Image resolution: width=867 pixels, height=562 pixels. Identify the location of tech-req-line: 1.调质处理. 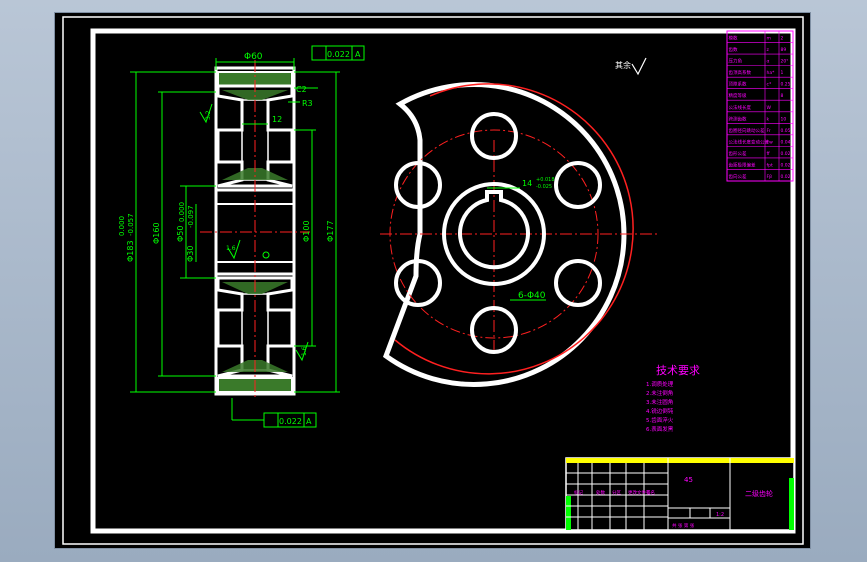
(660, 384).